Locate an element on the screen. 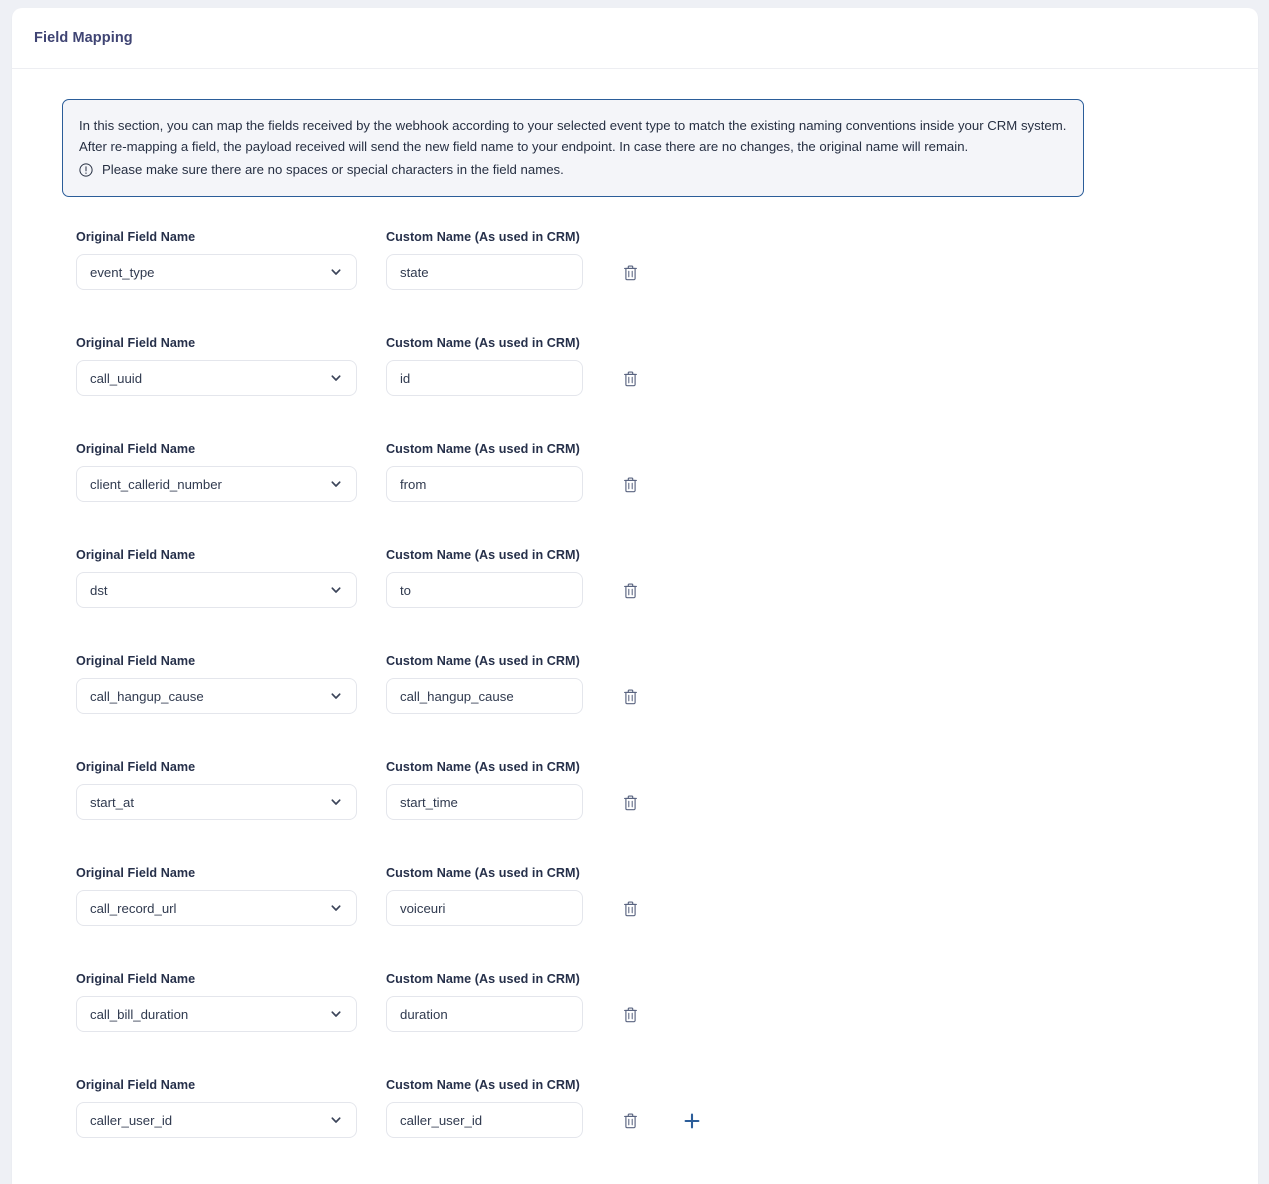 The image size is (1269, 1184). original-field-column: Original Field Name caller_user_id is located at coordinates (216, 1108).